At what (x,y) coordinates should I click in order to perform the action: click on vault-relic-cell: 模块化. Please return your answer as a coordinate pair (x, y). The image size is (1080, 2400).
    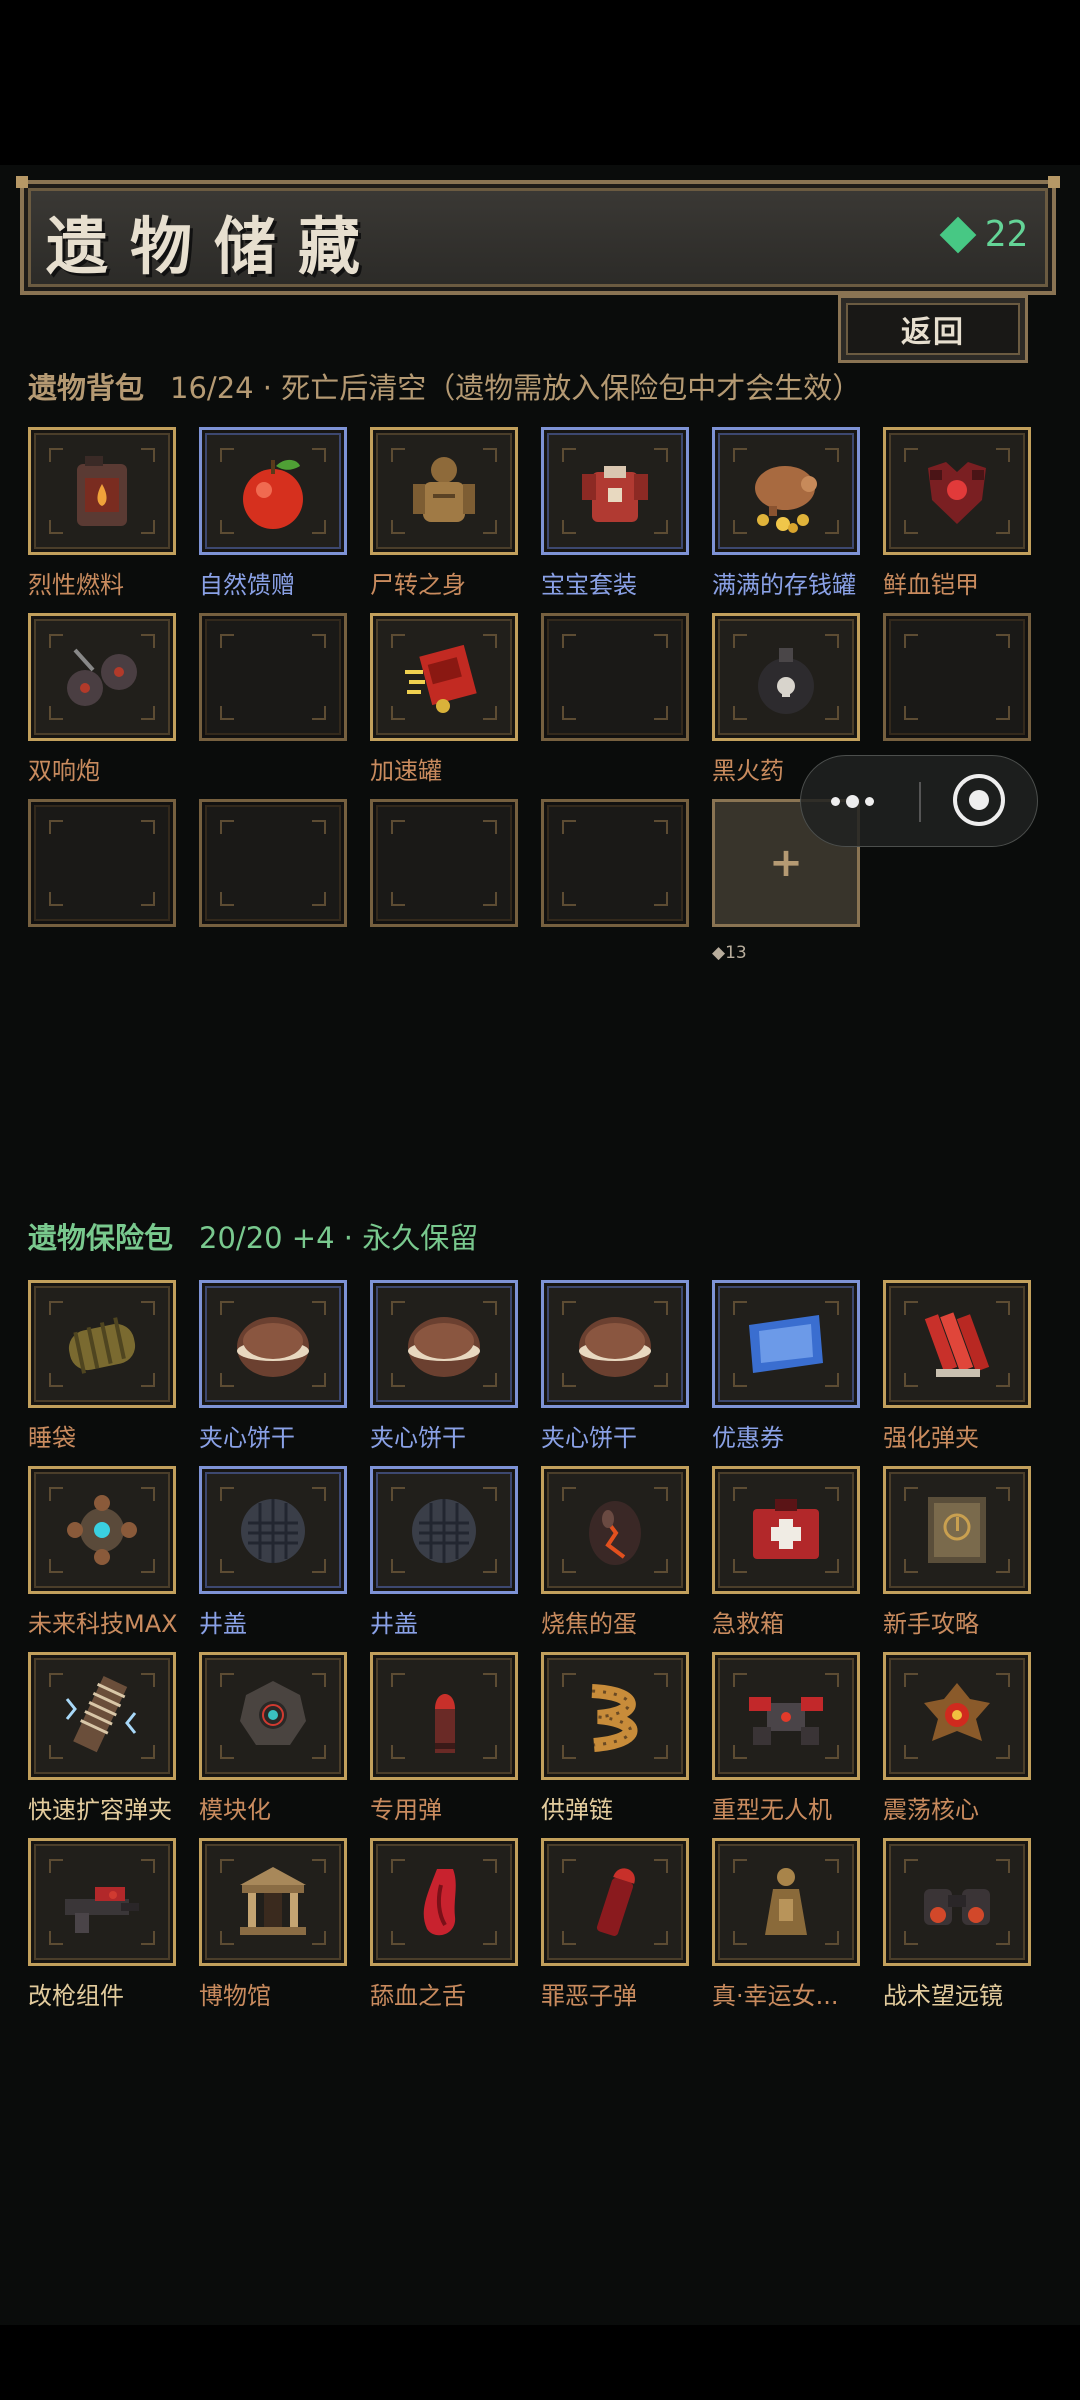
    Looking at the image, I should click on (273, 1745).